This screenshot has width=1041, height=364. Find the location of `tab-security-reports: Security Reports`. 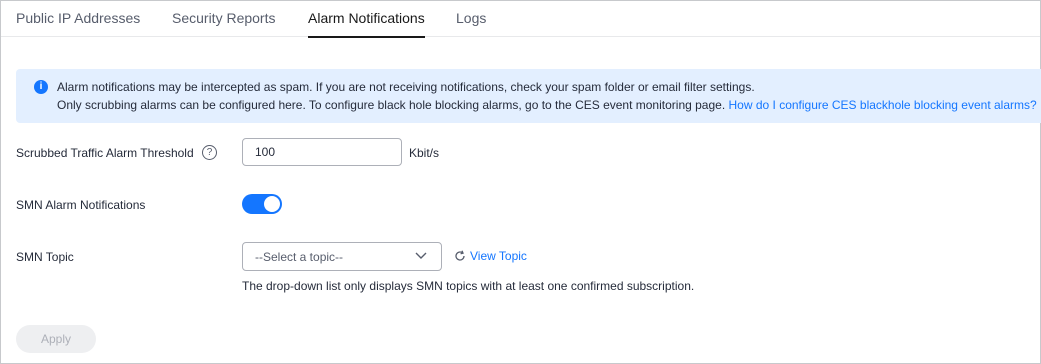

tab-security-reports: Security Reports is located at coordinates (223, 23).